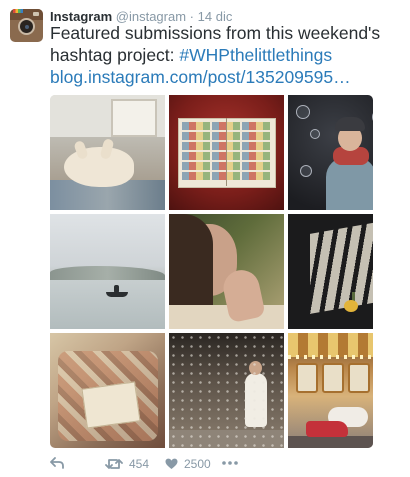 The width and height of the screenshot is (410, 477). I want to click on photo-carousel-floor, so click(330, 442).